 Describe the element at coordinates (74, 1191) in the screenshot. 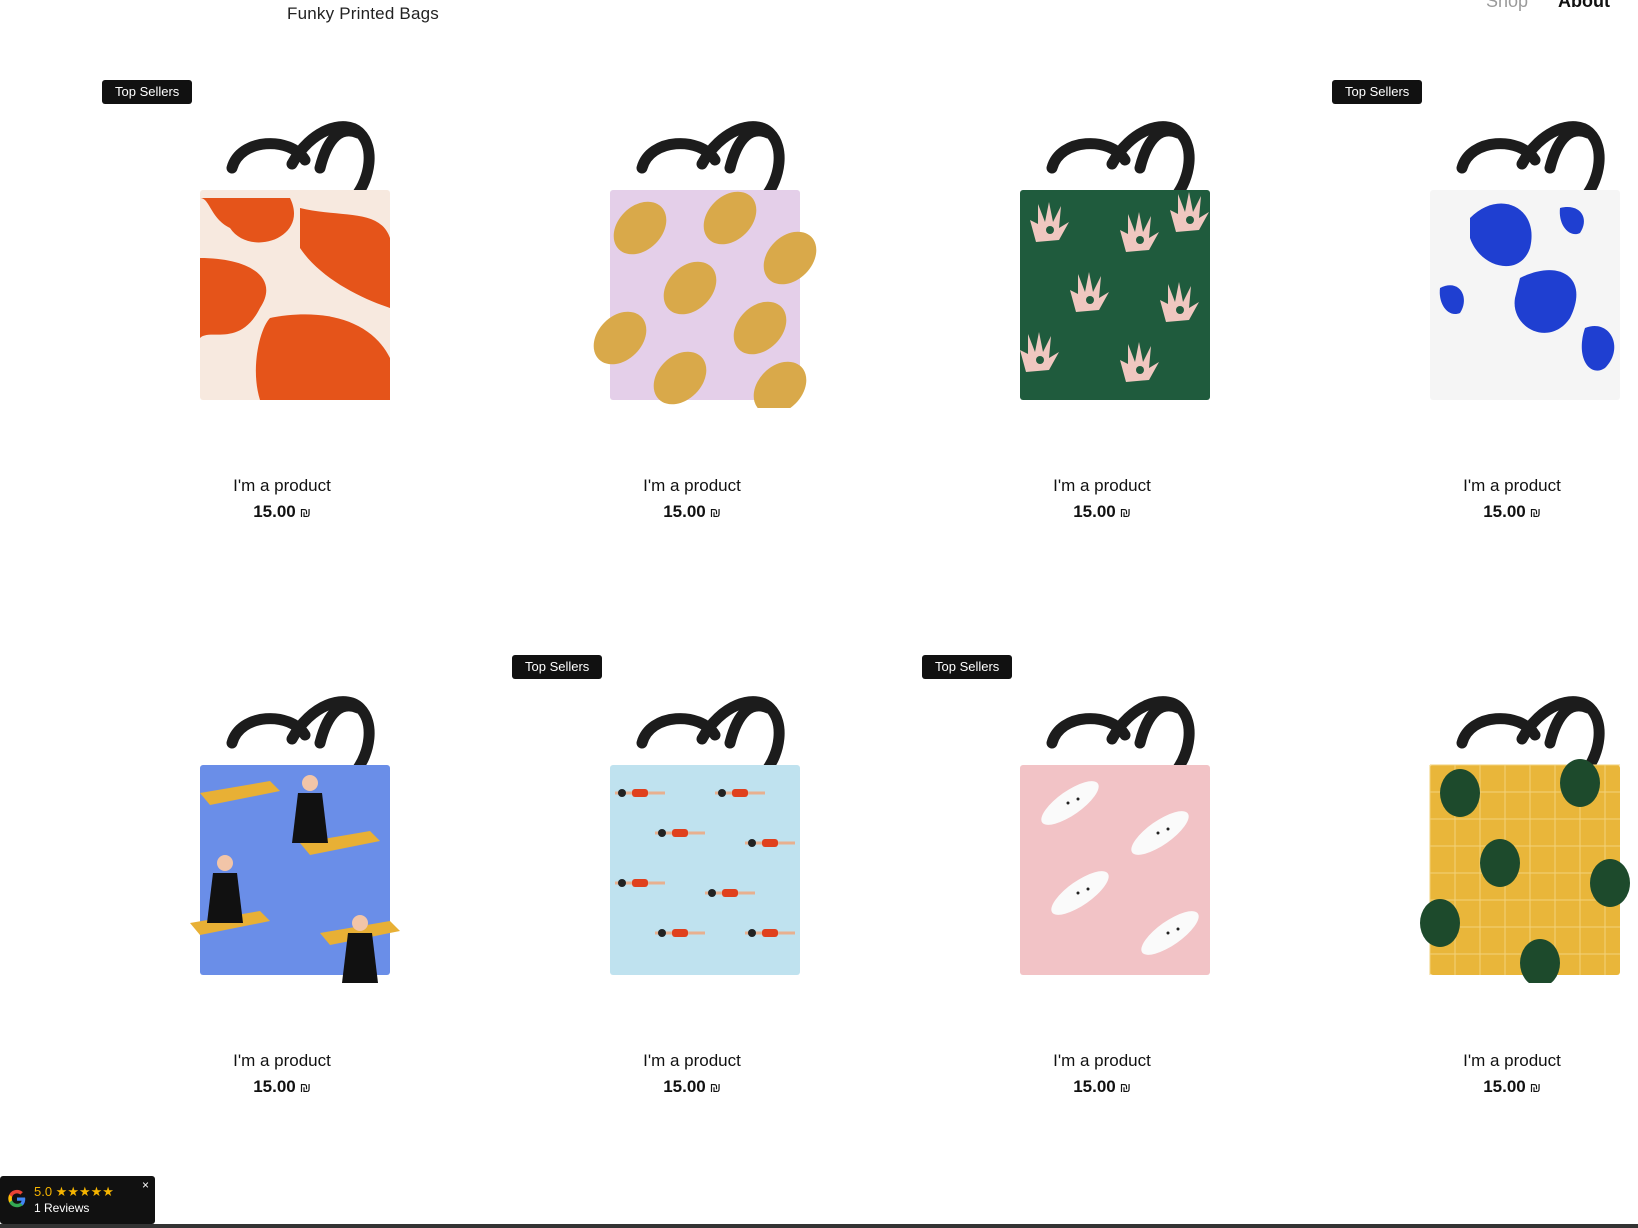

I see `review-score: 5.0 ★★★★★` at that location.